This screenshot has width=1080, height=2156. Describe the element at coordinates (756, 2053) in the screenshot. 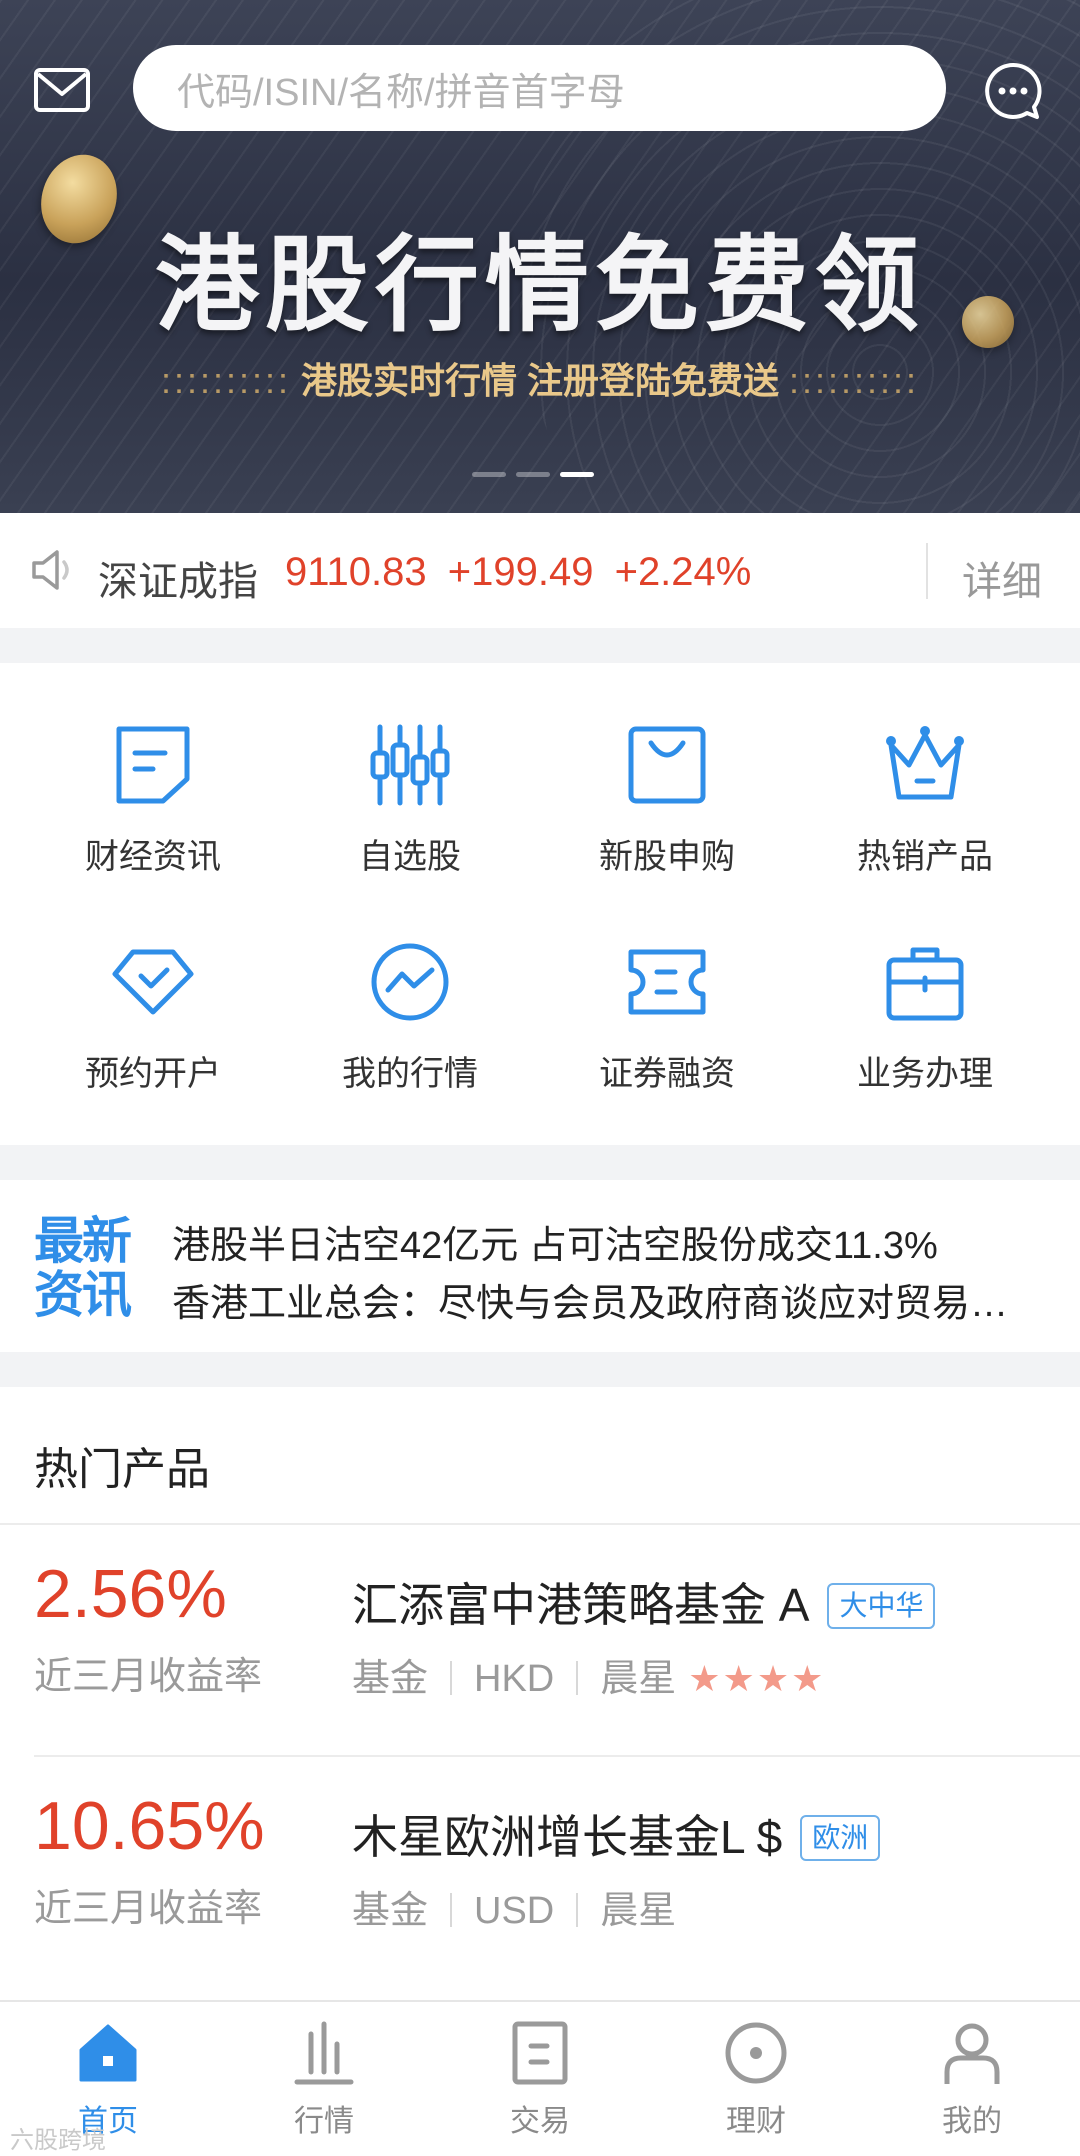

I see `wealth-circle-icon` at that location.